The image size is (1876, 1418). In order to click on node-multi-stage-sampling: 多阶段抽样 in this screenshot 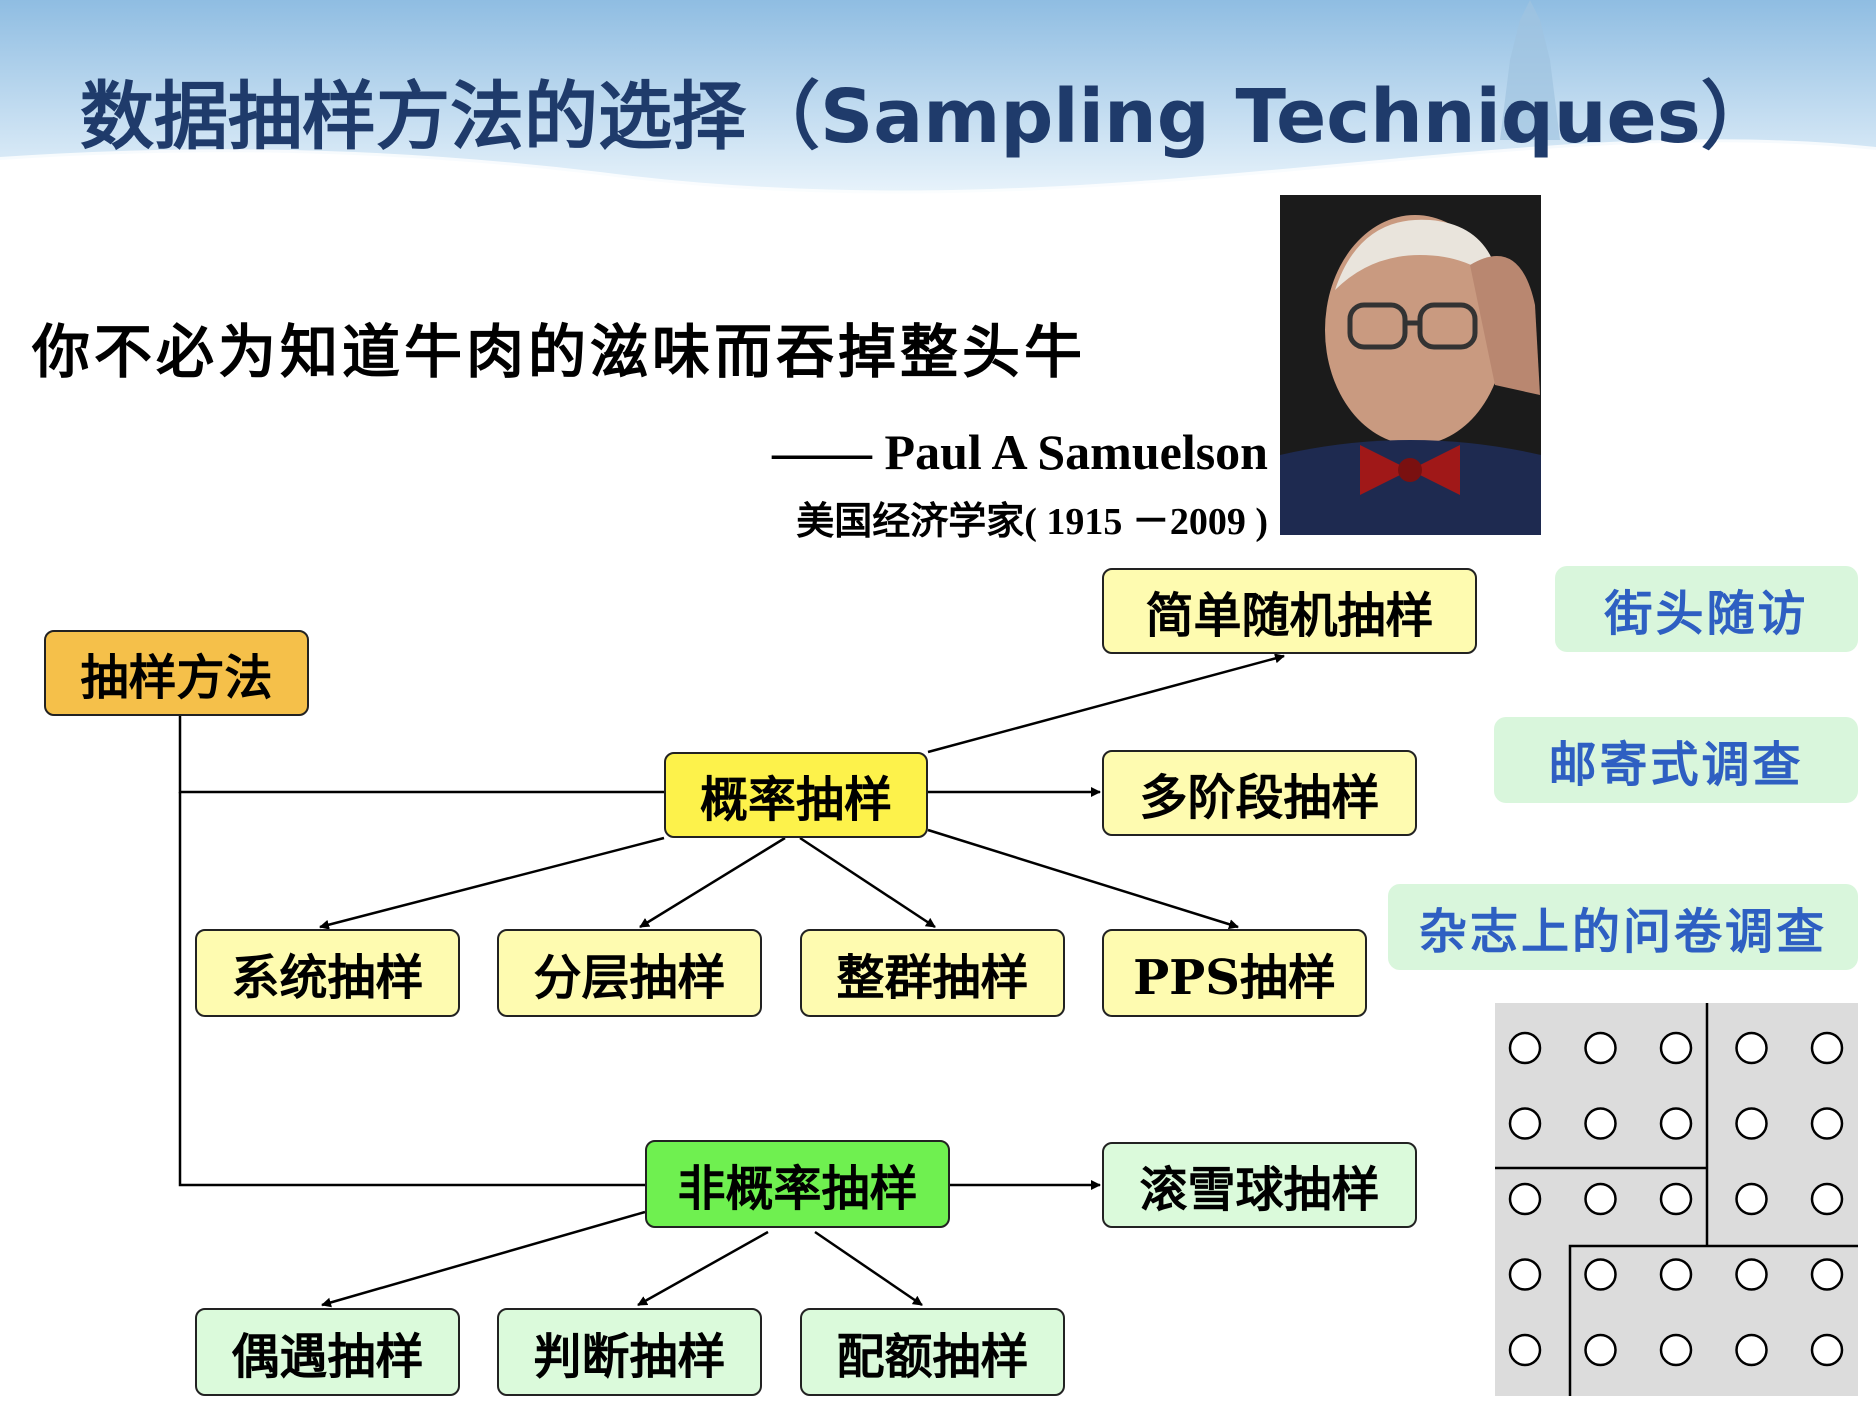, I will do `click(1259, 793)`.